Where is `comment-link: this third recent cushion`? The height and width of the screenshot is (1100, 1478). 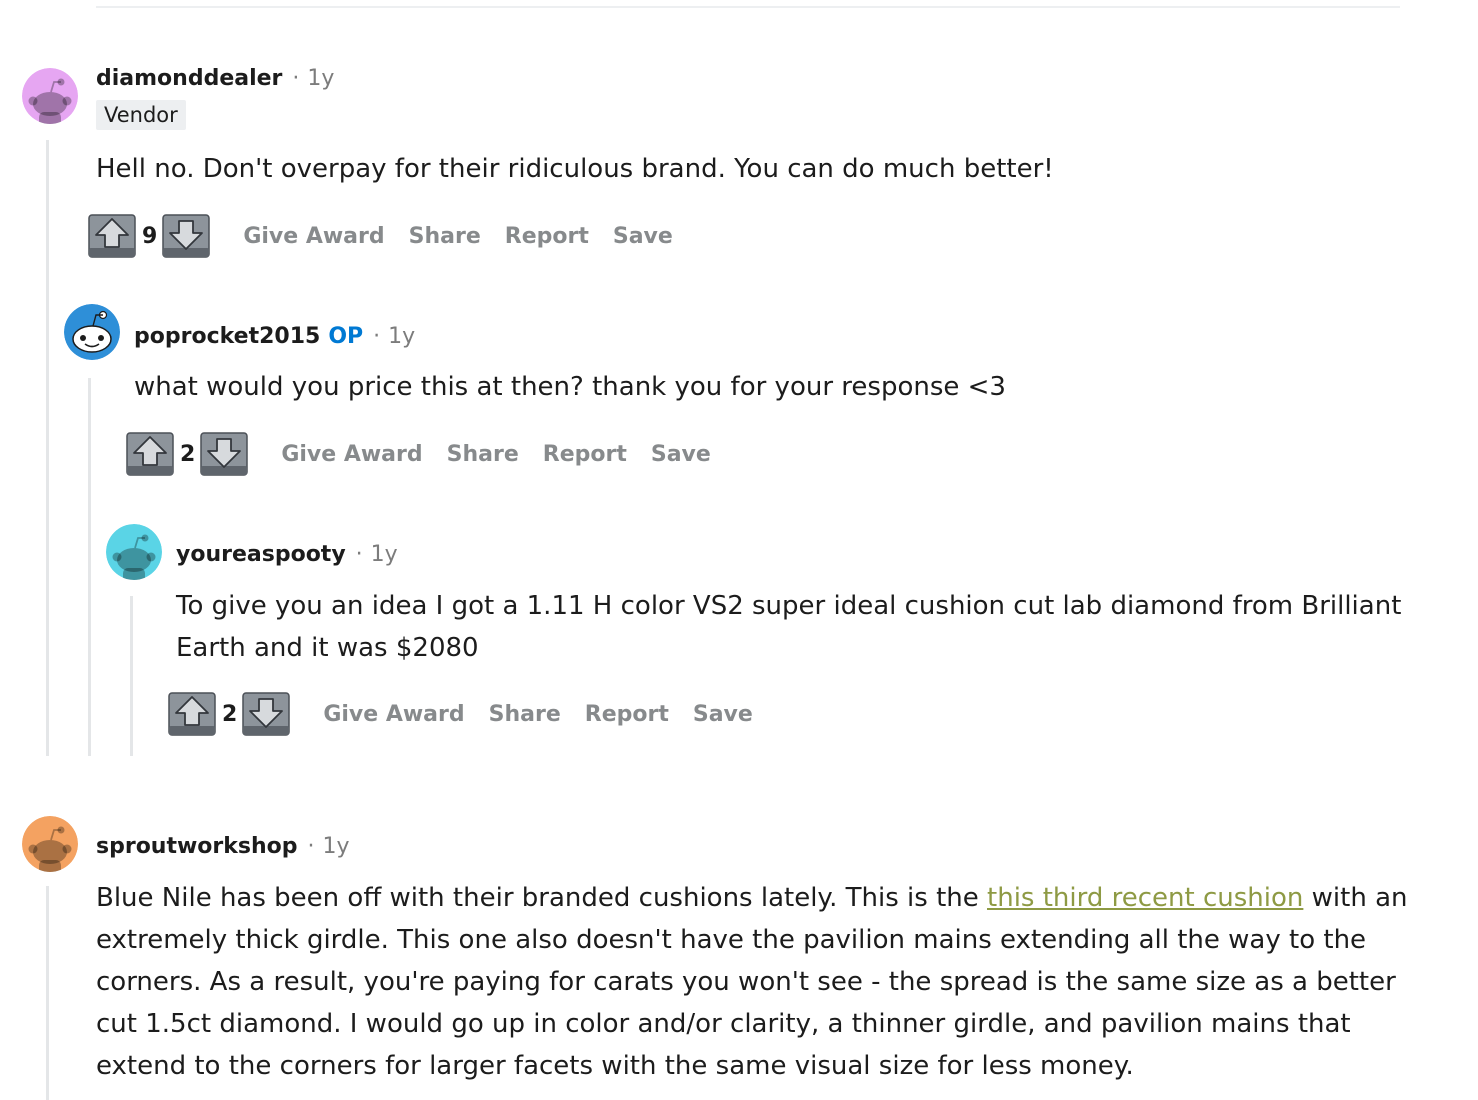 comment-link: this third recent cushion is located at coordinates (1145, 898).